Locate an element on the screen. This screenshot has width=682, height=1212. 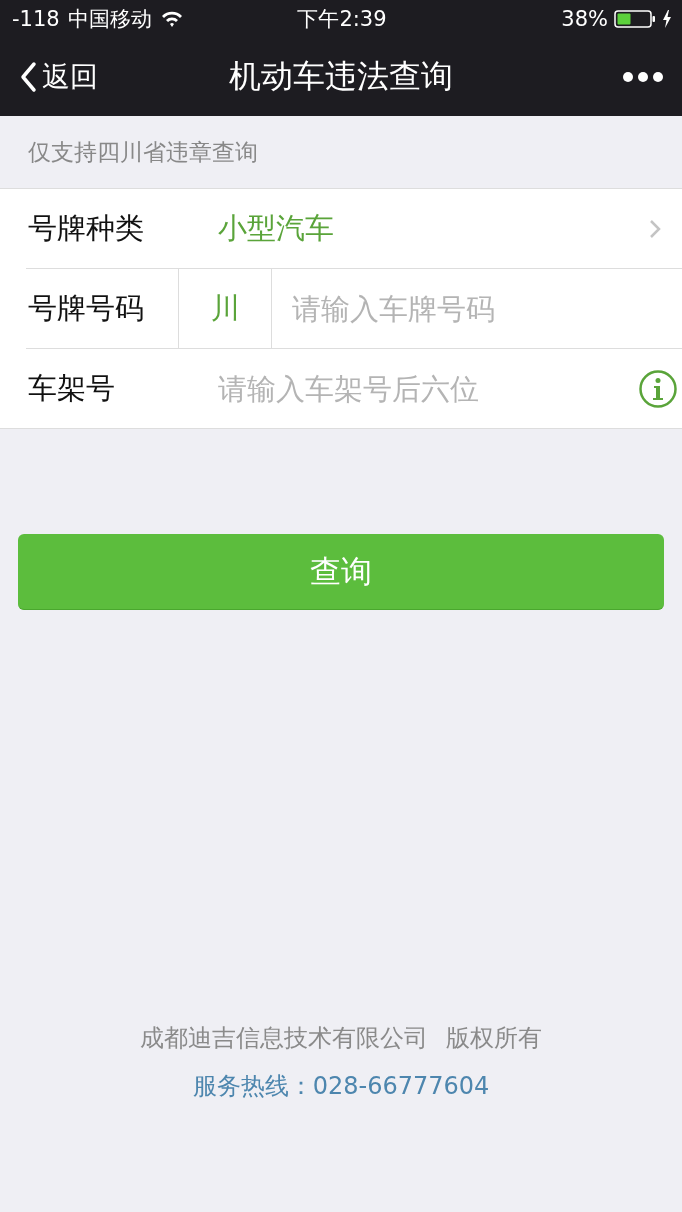
signal-strength: -118 is located at coordinates (36, 19).